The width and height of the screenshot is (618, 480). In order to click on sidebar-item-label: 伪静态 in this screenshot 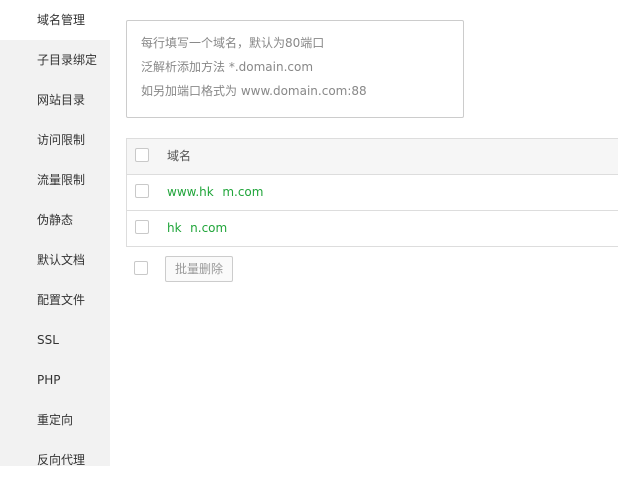, I will do `click(55, 220)`.